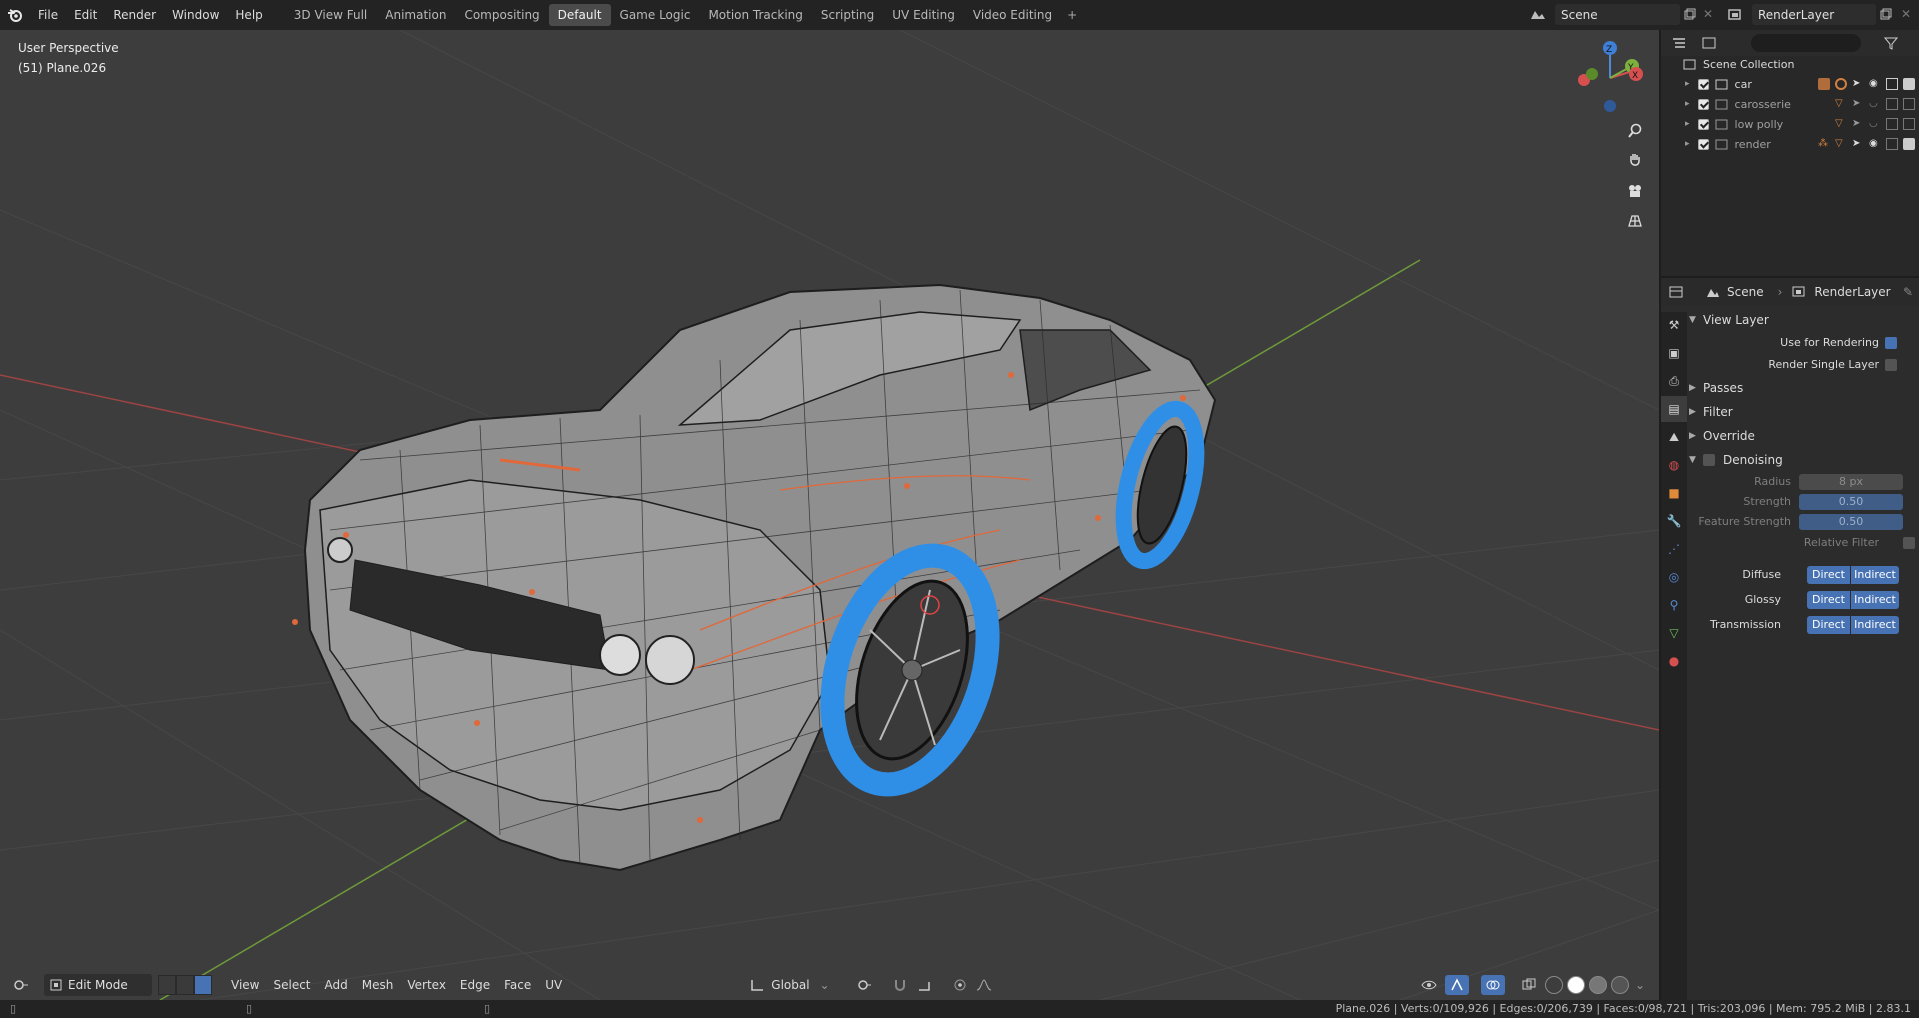 The height and width of the screenshot is (1018, 1919). I want to click on edge-select-button, so click(185, 985).